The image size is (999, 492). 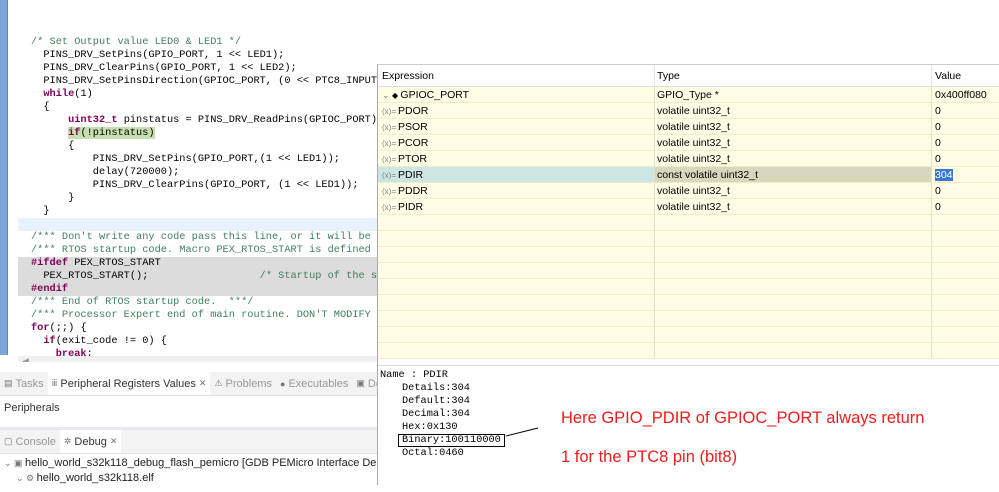 I want to click on expression-type: volatile uint32_t, so click(x=793, y=190).